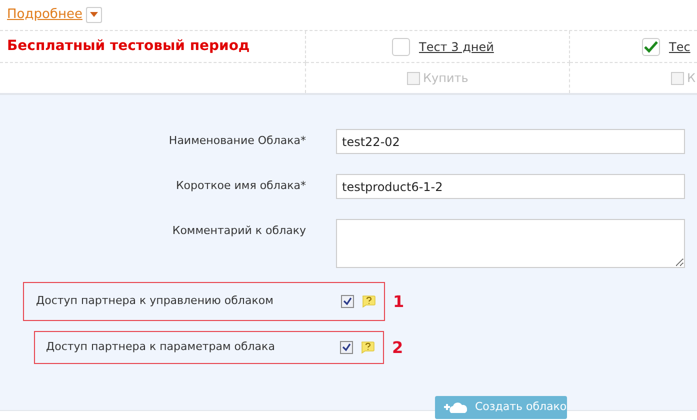 This screenshot has width=697, height=420. What do you see at coordinates (691, 78) in the screenshot?
I see `buy-label: К` at bounding box center [691, 78].